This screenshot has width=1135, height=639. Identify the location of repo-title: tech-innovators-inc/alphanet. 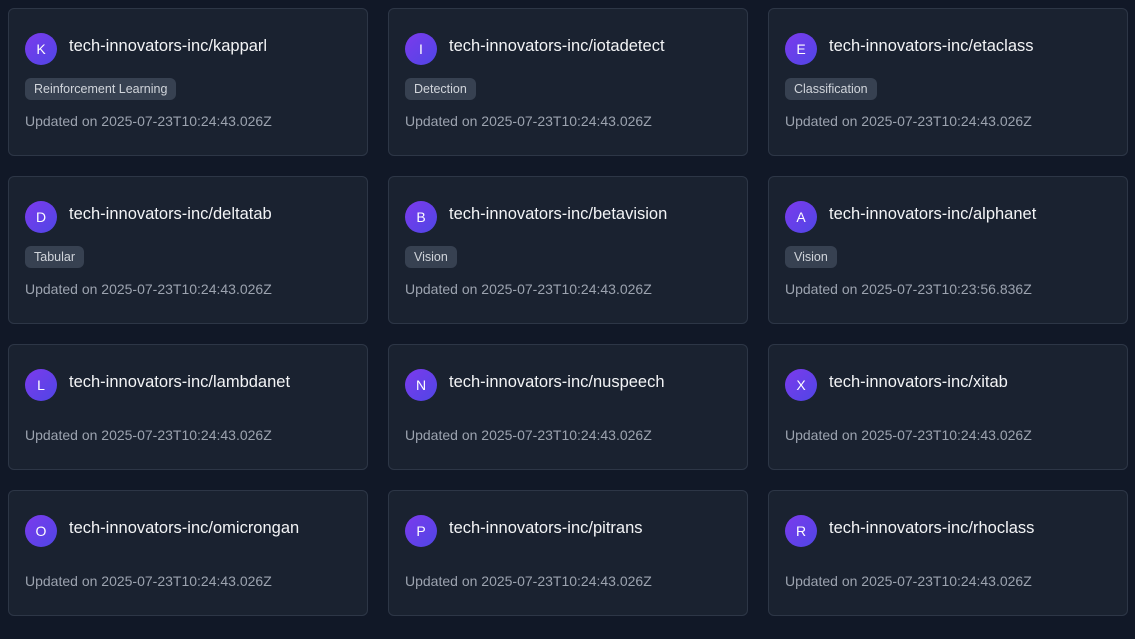
(932, 214).